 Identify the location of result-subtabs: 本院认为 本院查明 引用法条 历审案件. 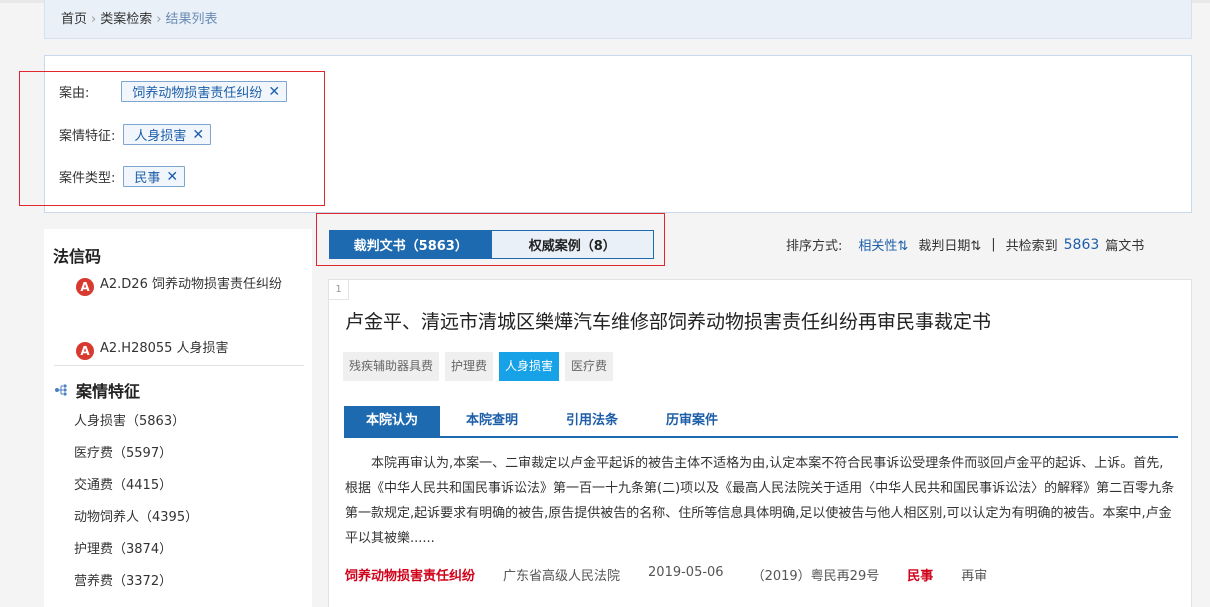
(761, 422).